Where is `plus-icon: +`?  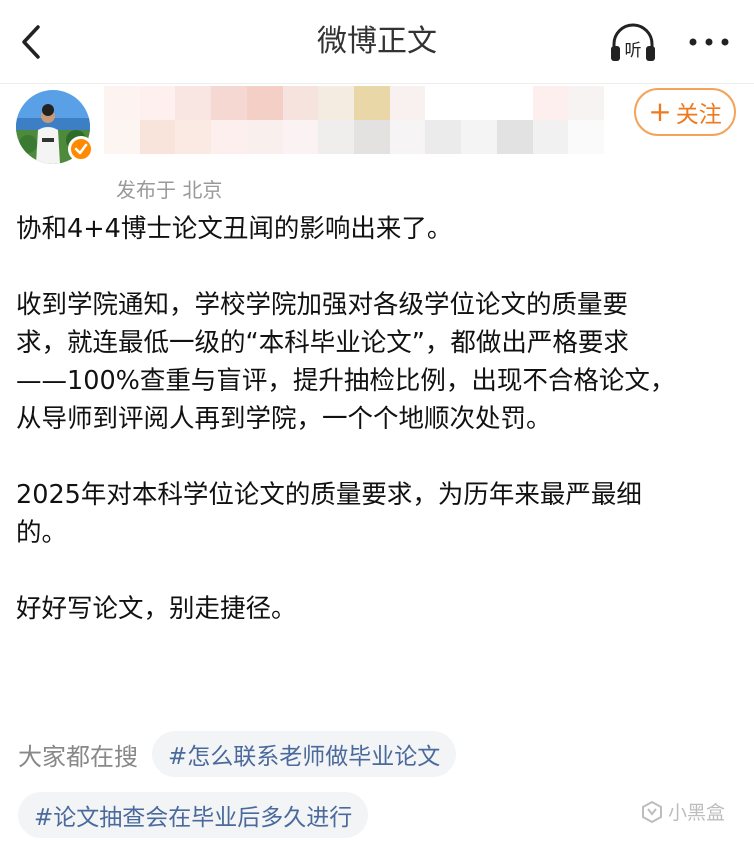 plus-icon: + is located at coordinates (660, 111).